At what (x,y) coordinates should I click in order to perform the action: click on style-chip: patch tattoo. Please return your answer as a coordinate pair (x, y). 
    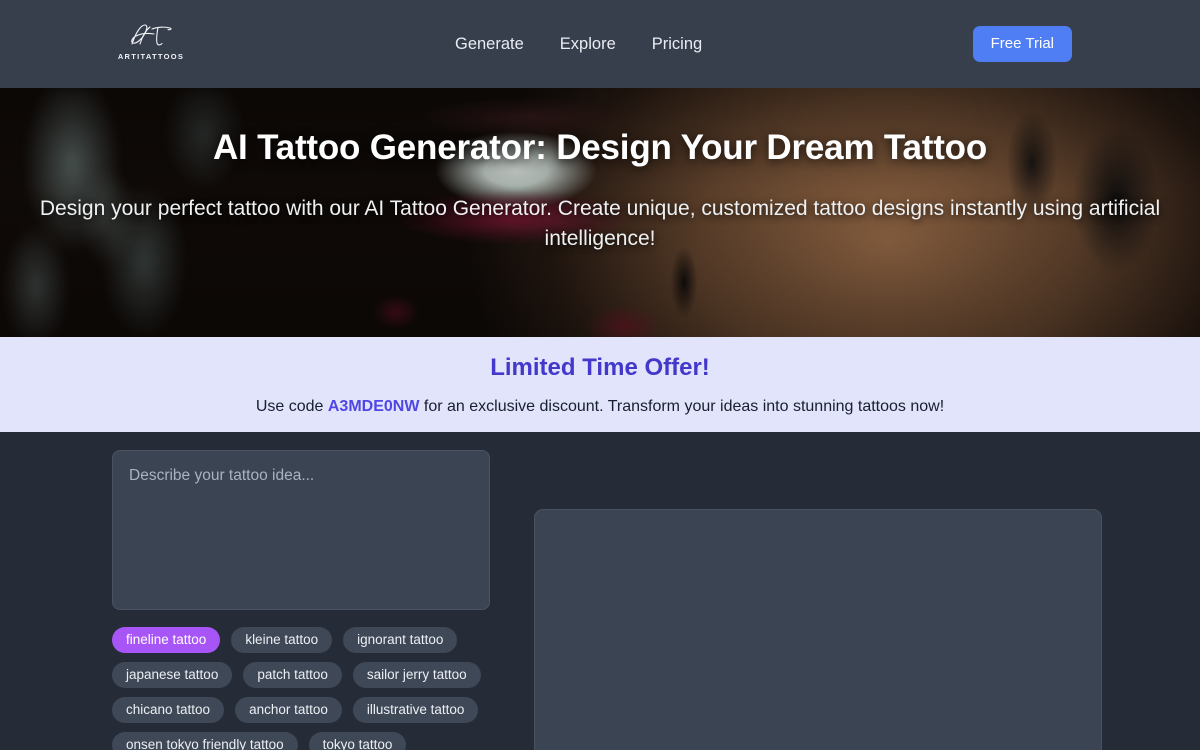
    Looking at the image, I should click on (292, 675).